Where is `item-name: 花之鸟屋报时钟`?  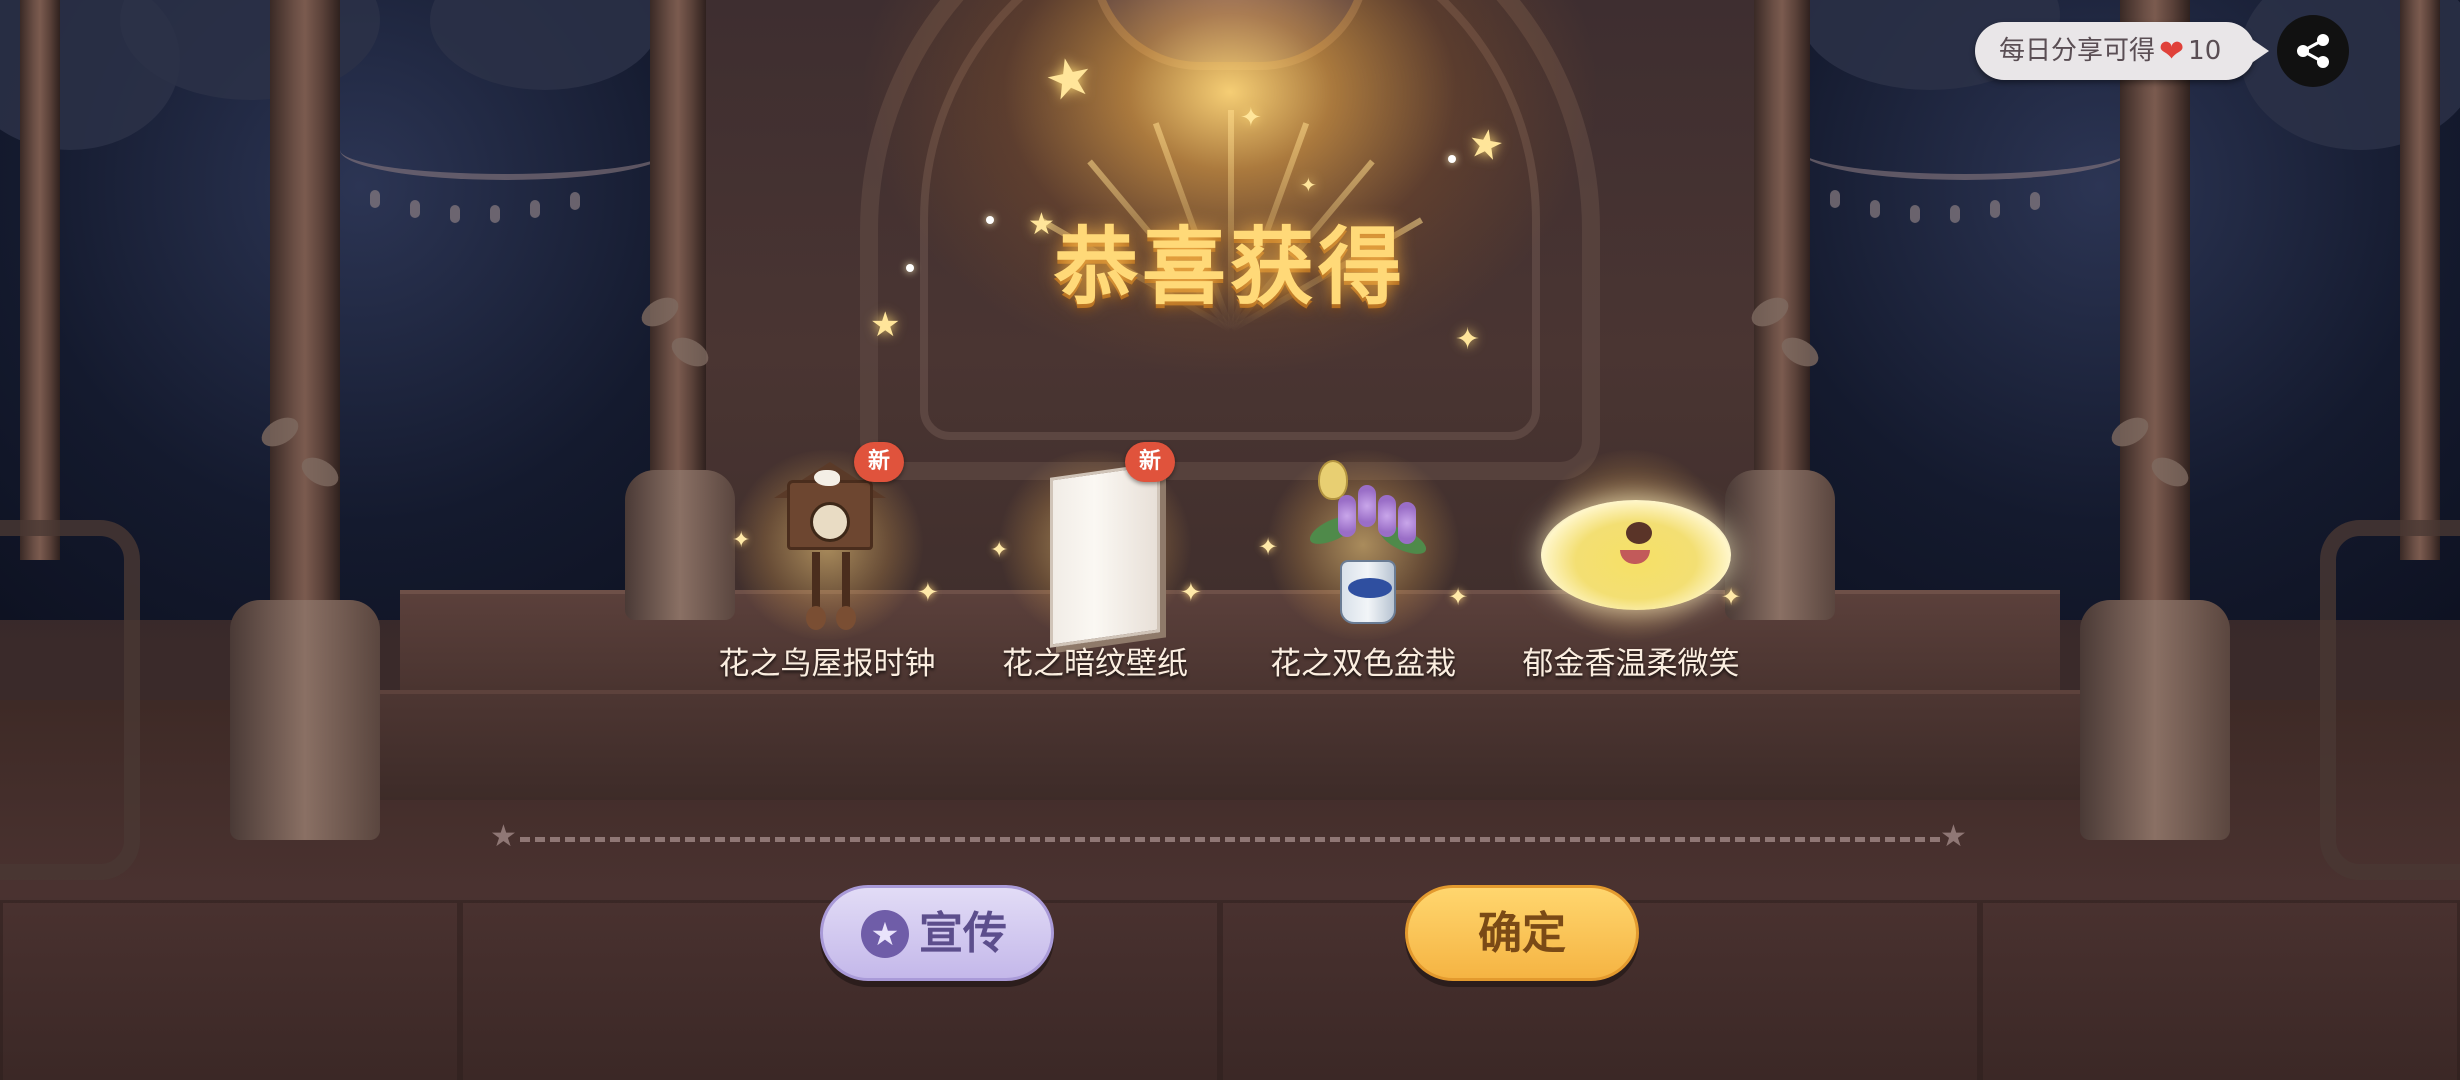 item-name: 花之鸟屋报时钟 is located at coordinates (827, 664).